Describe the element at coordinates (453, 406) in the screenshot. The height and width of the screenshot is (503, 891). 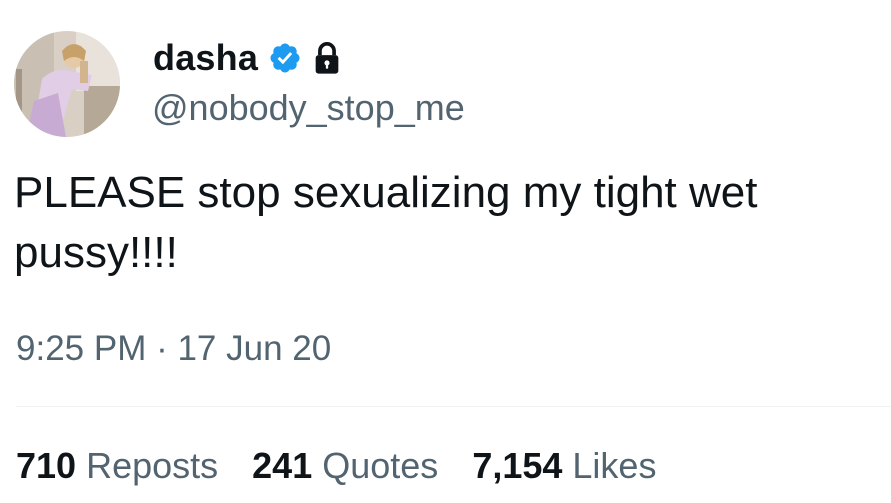
I see `divider` at that location.